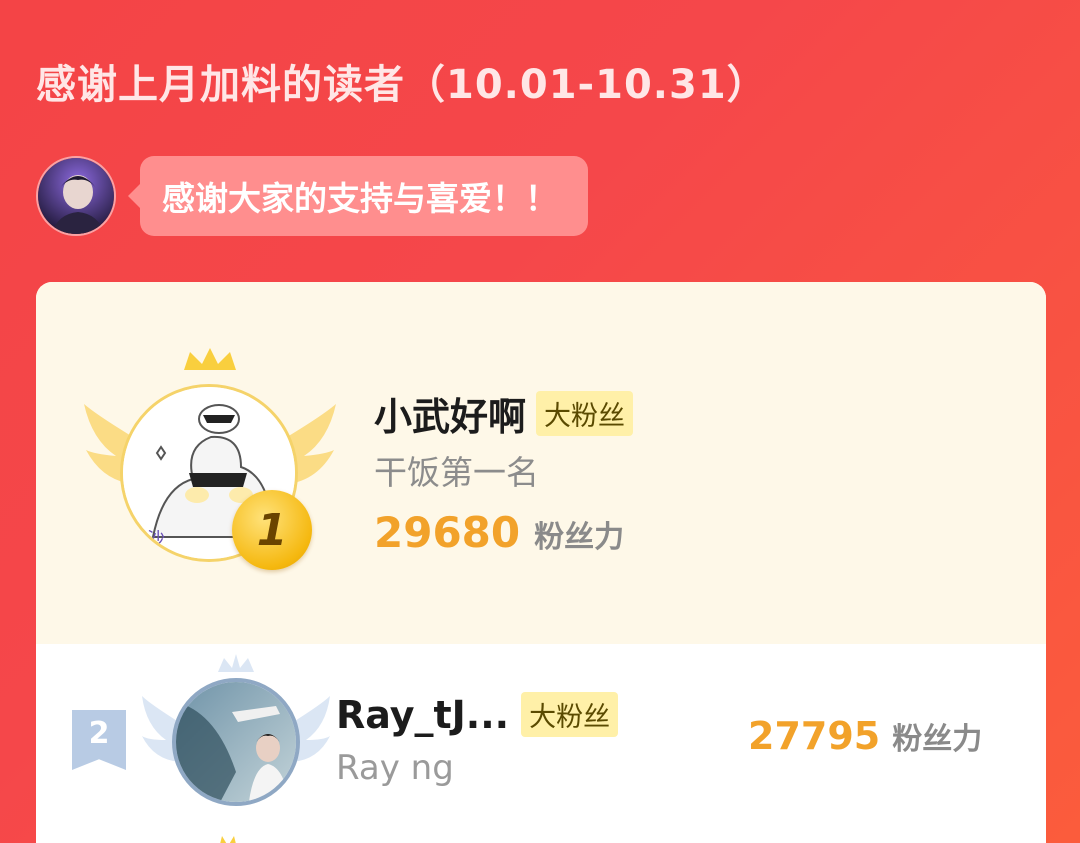 The height and width of the screenshot is (843, 1080). I want to click on rank1-fan-tag: 大粉丝, so click(585, 413).